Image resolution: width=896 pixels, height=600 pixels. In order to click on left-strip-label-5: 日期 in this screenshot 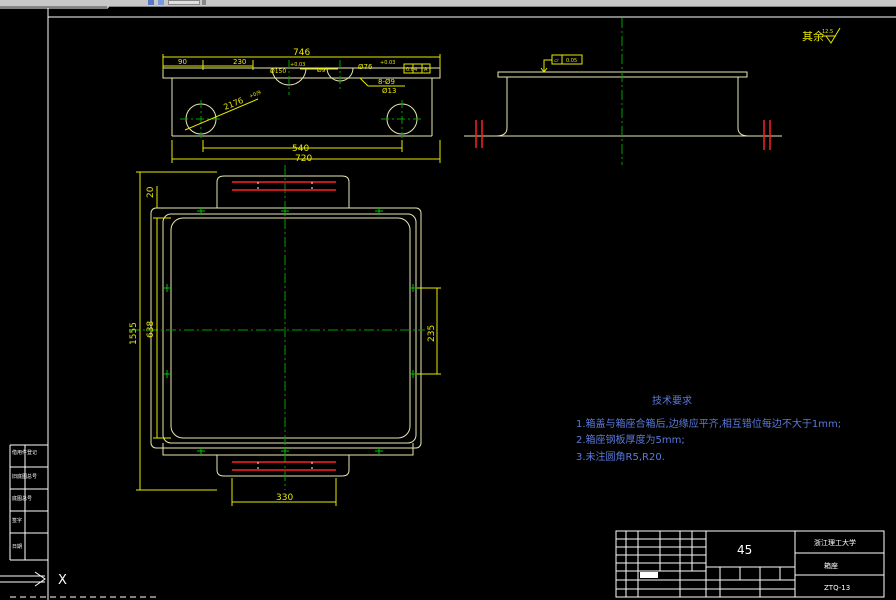, I will do `click(17, 547)`.